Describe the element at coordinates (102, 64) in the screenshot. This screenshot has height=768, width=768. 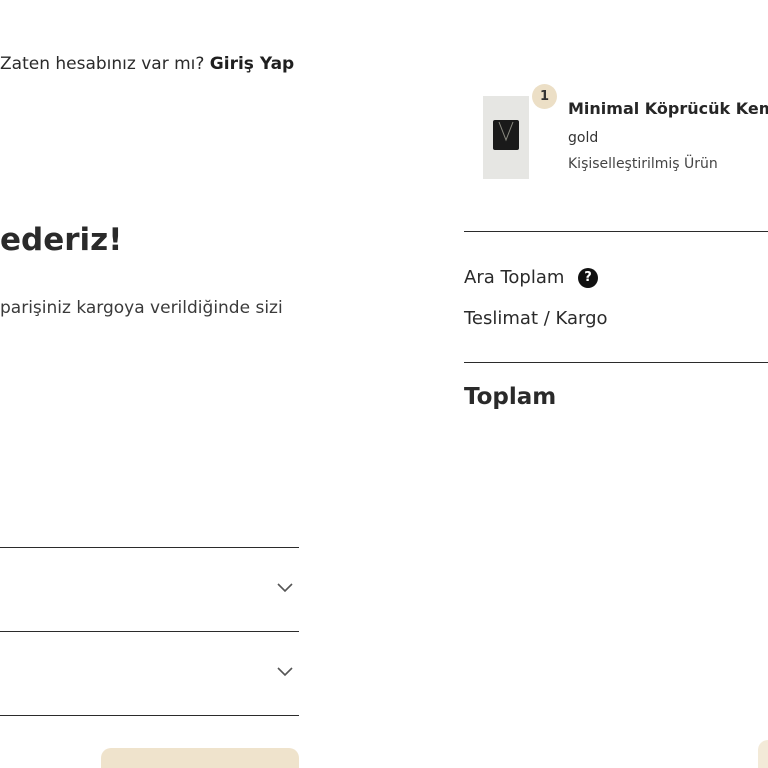
I see `login-question: Zaten hesabınız var mı?` at that location.